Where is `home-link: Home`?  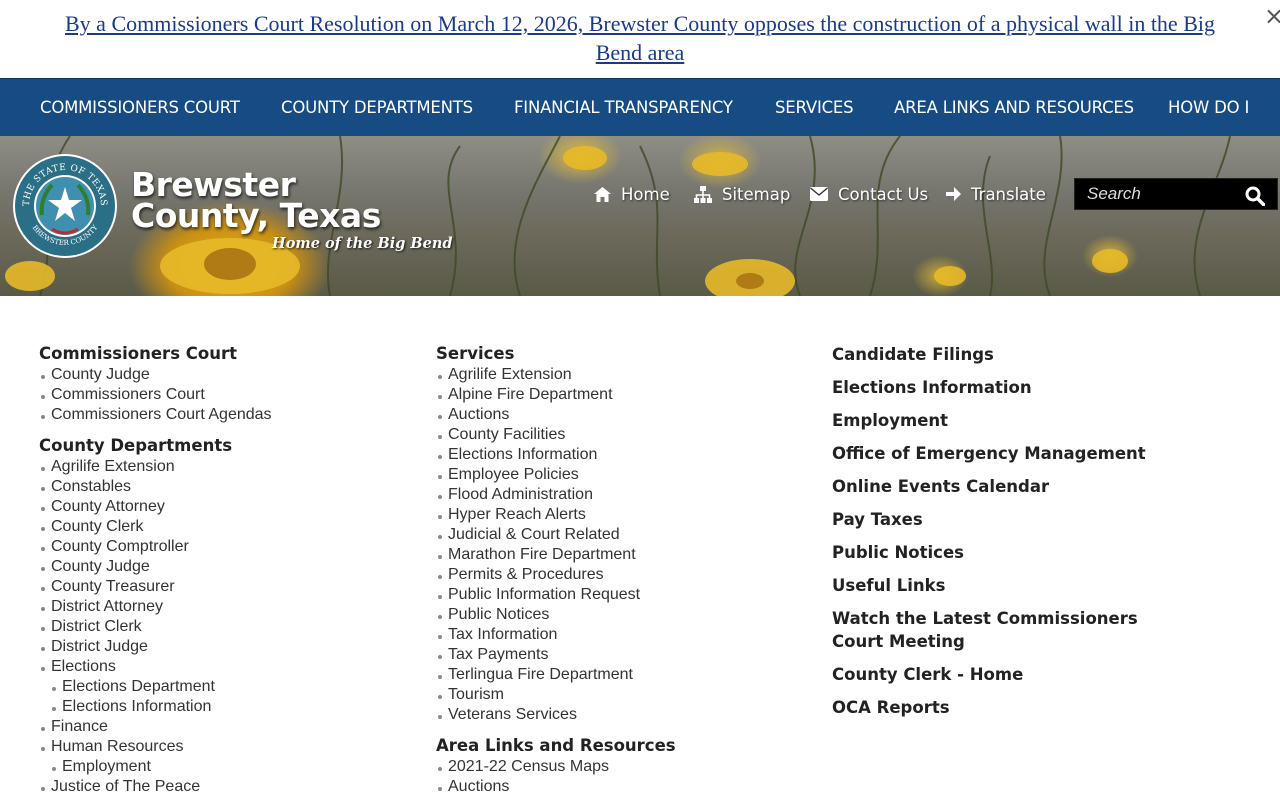
home-link: Home is located at coordinates (632, 194).